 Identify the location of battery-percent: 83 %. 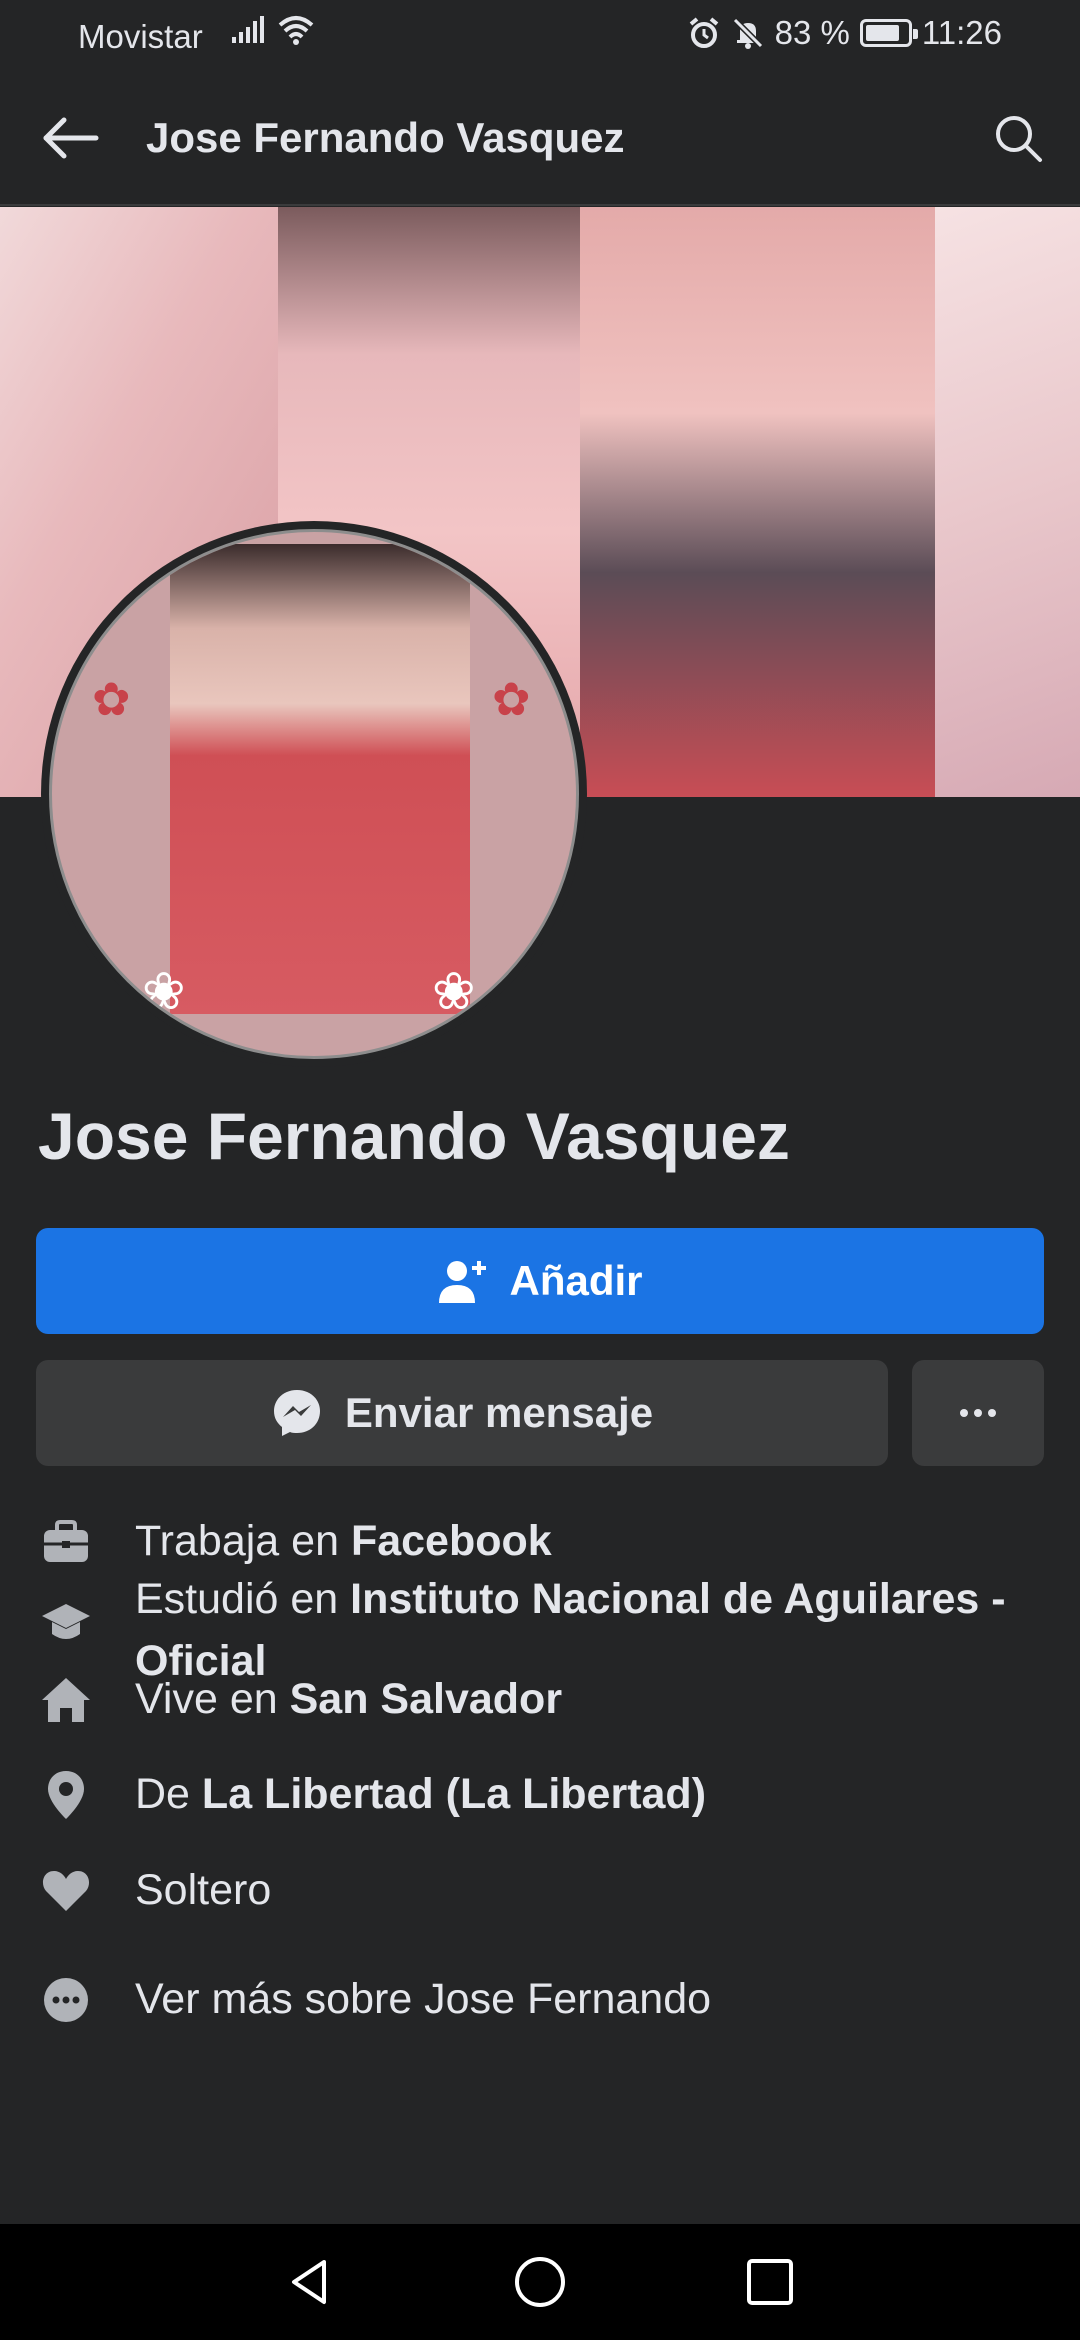
(812, 32).